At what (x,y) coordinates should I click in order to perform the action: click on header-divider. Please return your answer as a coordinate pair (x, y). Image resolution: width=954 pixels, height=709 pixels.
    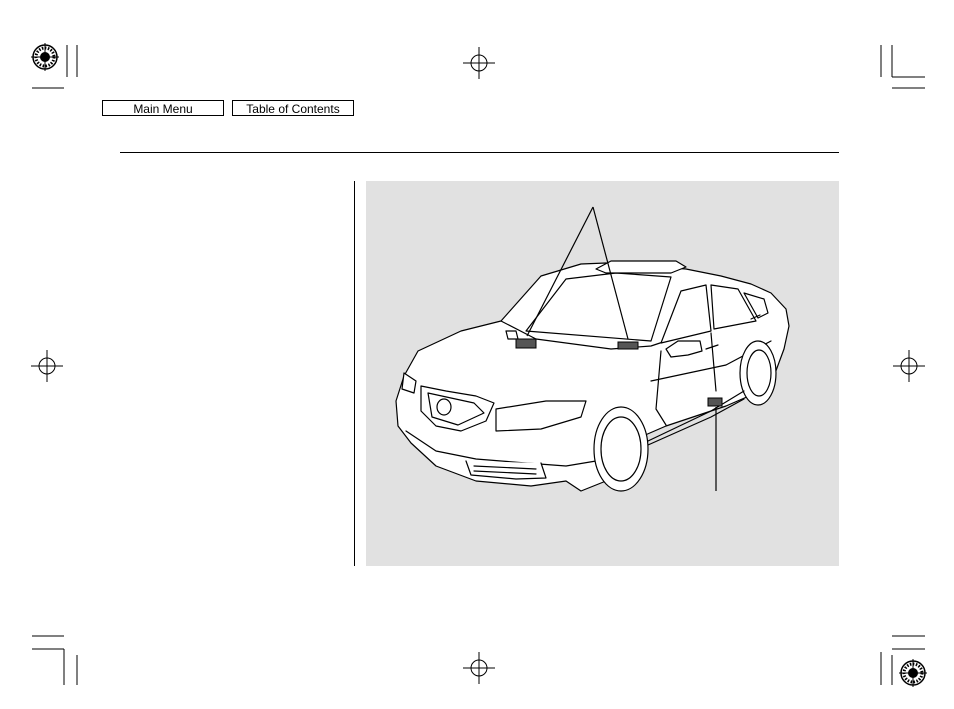
    Looking at the image, I should click on (479, 152).